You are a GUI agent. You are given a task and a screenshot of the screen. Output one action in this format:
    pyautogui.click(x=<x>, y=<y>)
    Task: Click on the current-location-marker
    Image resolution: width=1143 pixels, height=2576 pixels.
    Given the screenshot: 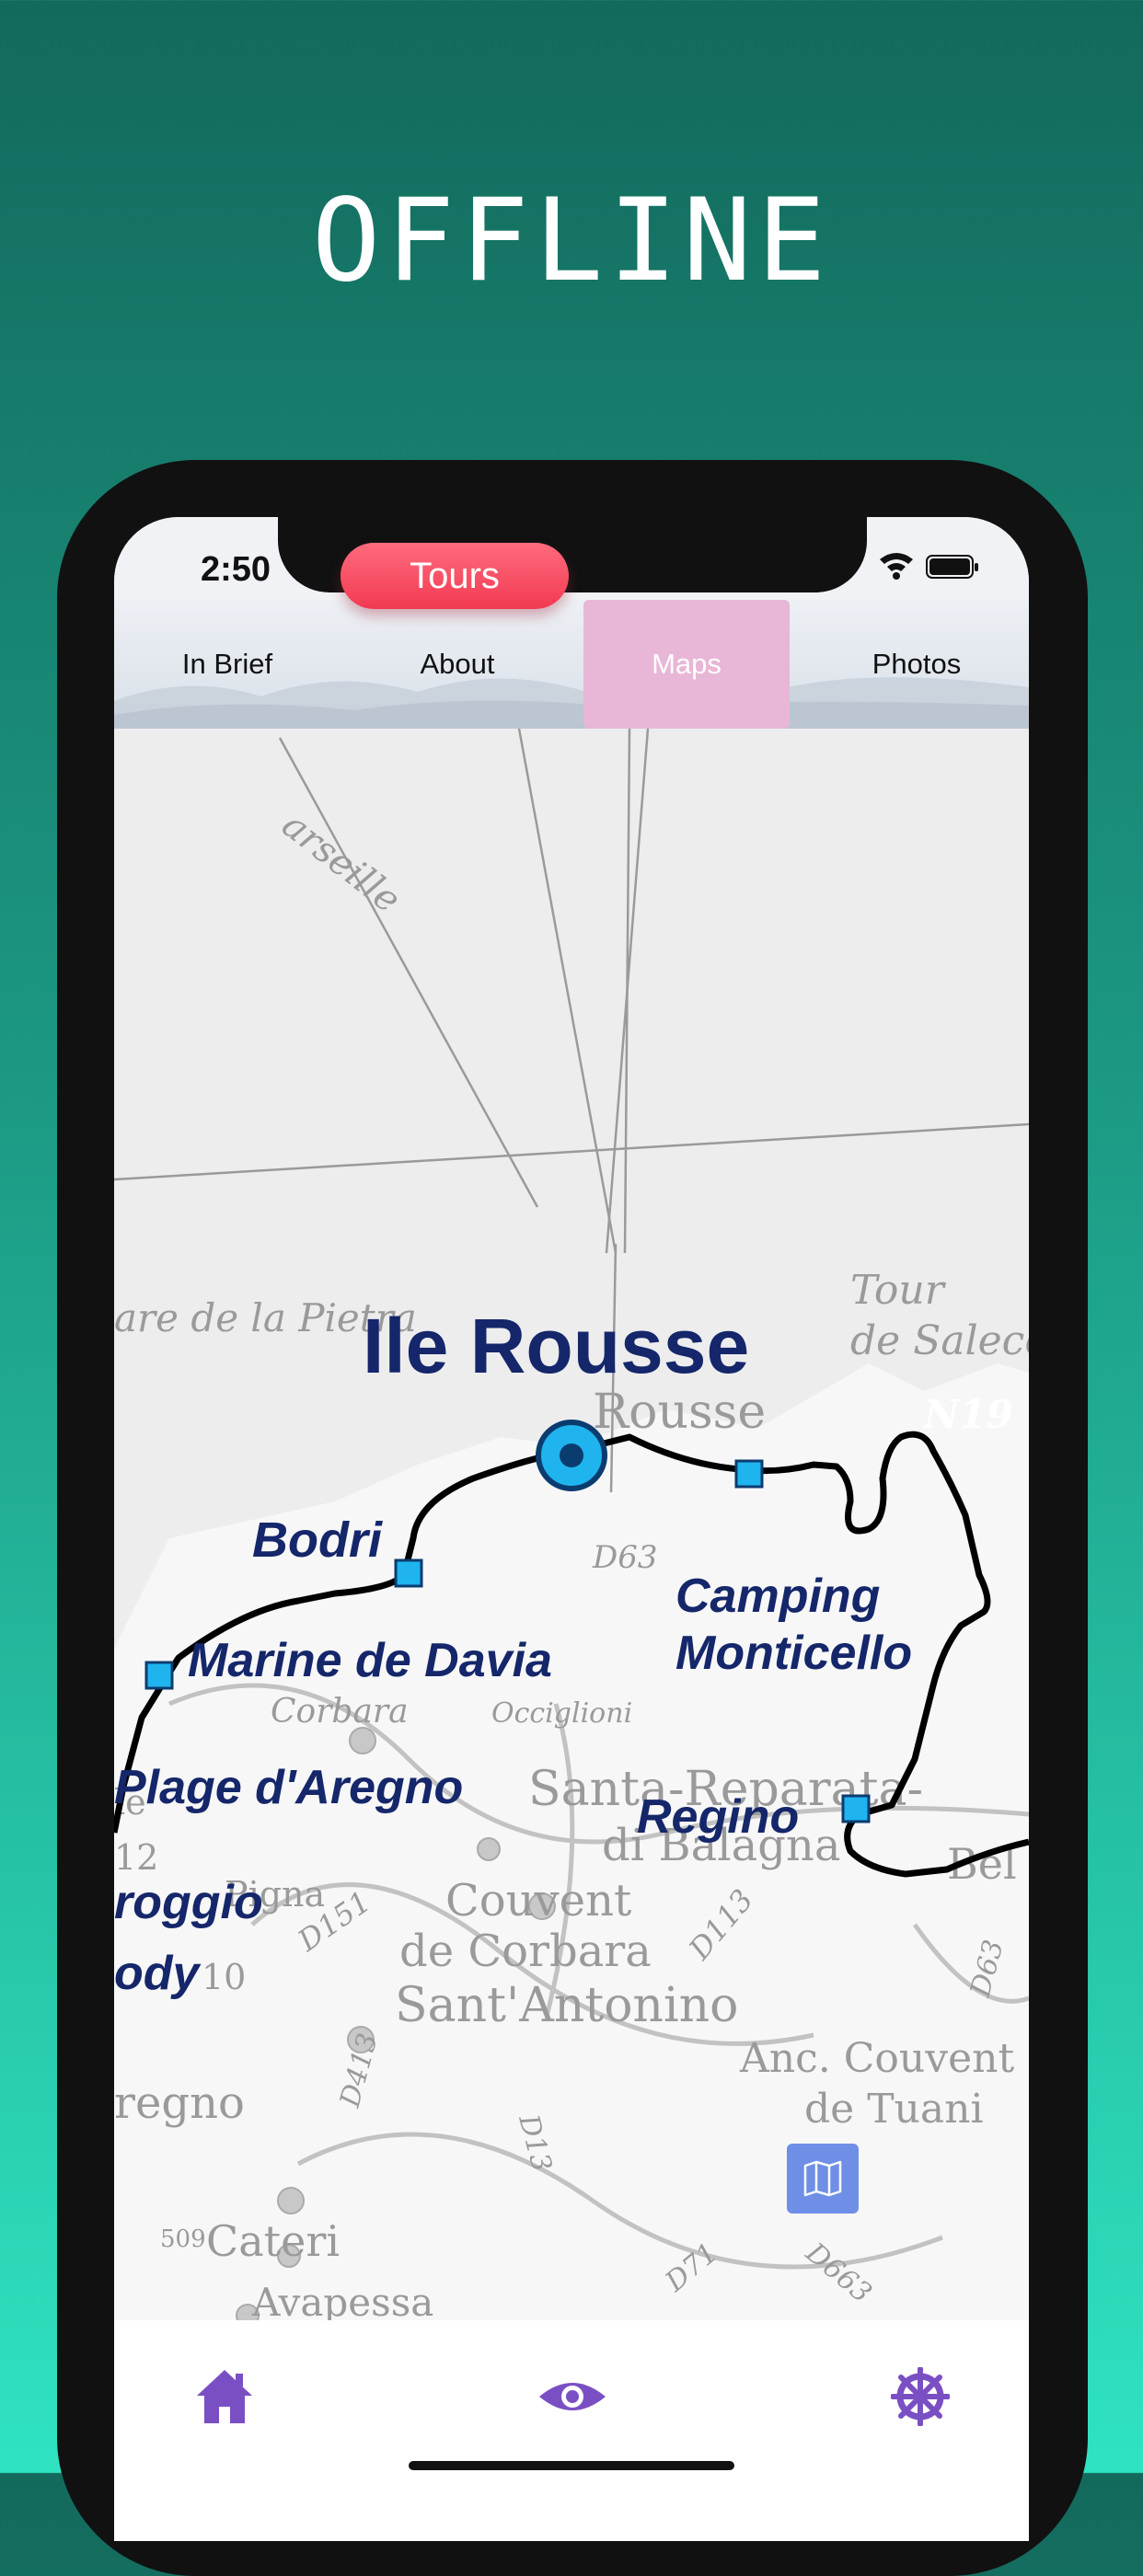 What is the action you would take?
    pyautogui.click(x=571, y=1455)
    